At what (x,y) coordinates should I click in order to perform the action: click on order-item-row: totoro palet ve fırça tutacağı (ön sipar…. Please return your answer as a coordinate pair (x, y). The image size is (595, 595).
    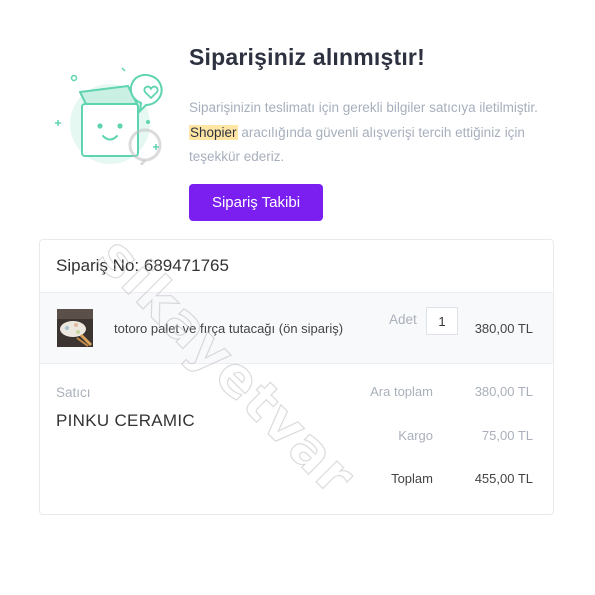
    Looking at the image, I should click on (296, 328).